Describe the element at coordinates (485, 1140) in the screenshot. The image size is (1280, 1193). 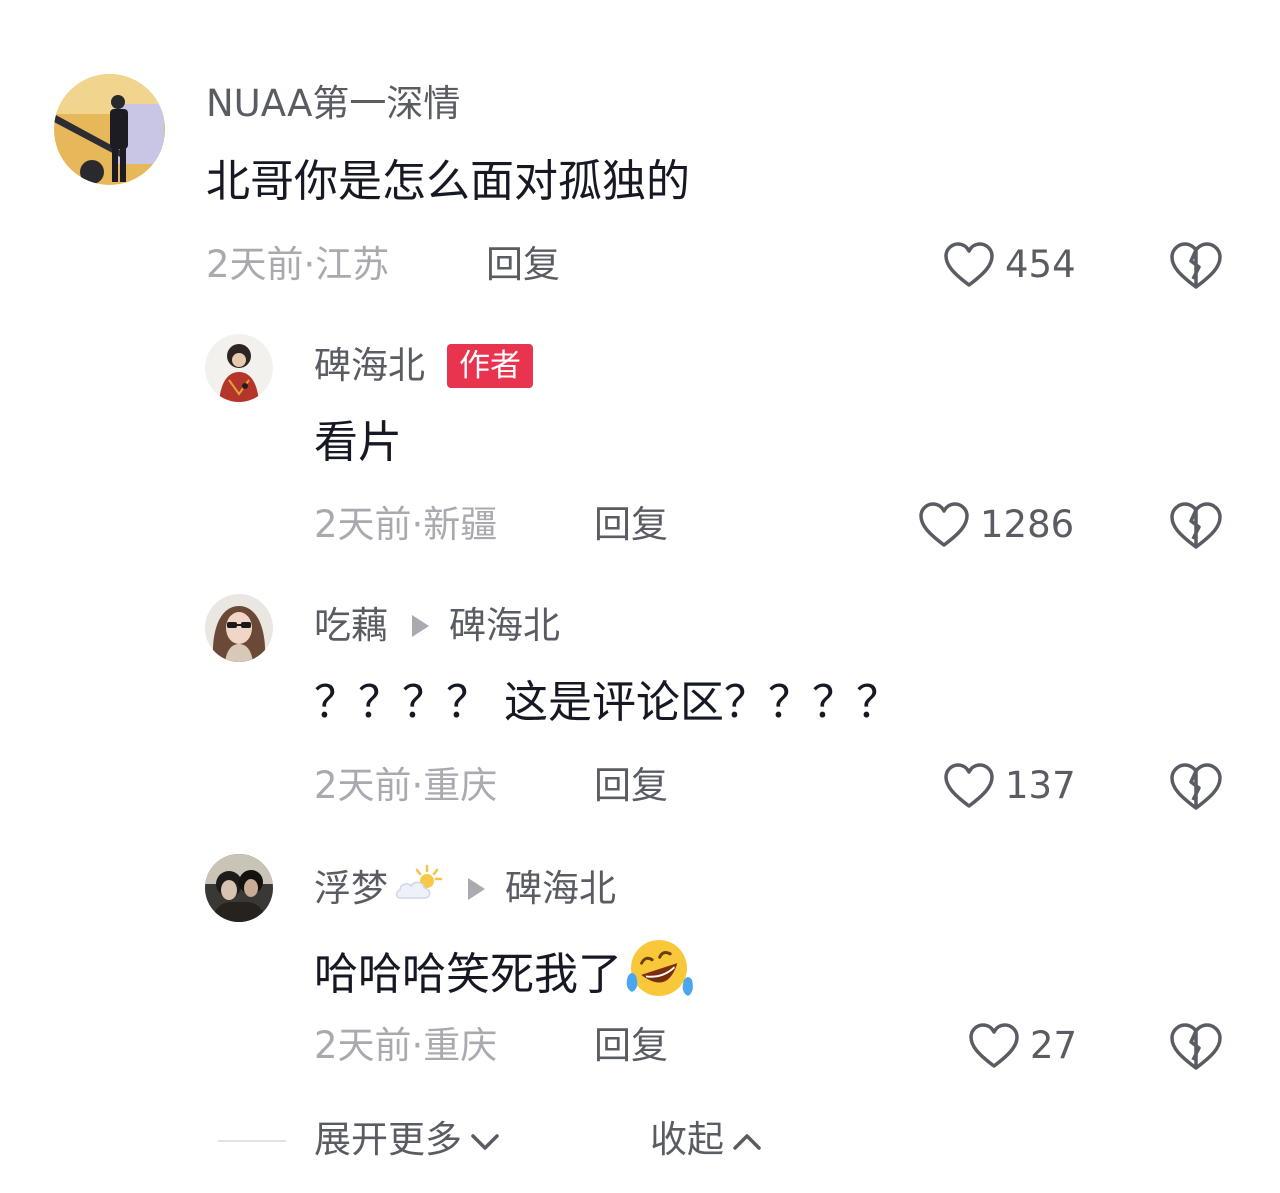
I see `chevron-down-icon` at that location.